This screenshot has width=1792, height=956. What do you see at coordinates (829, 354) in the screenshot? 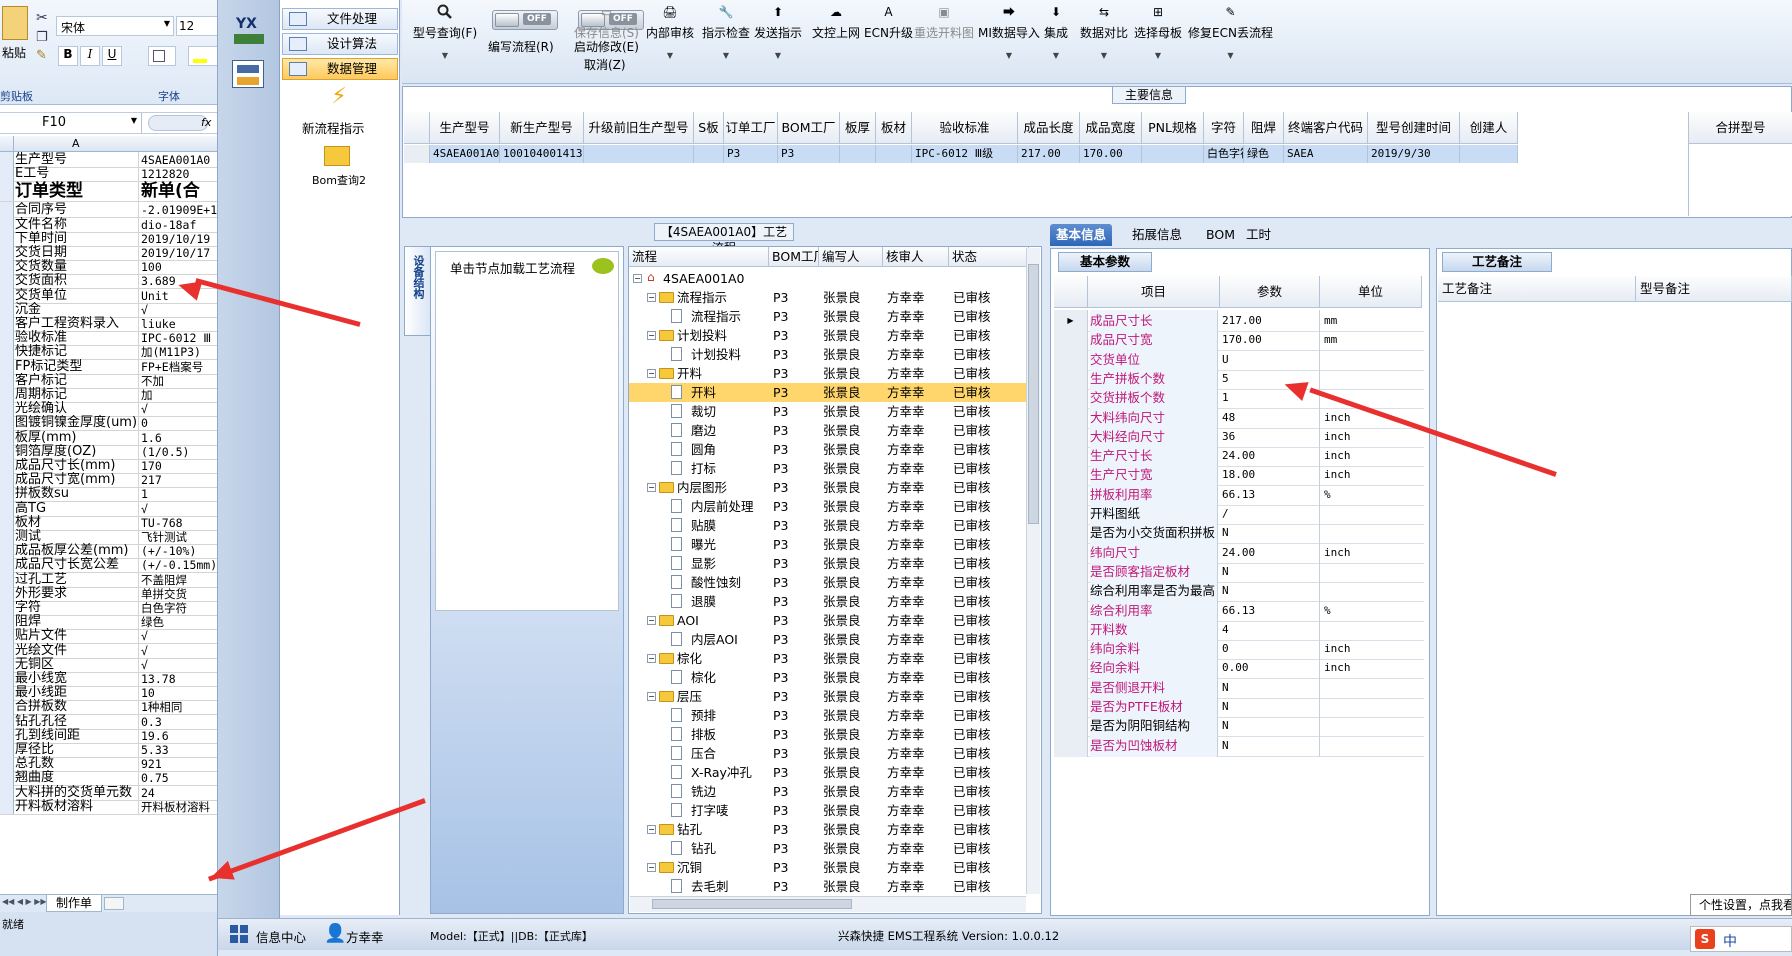
I see `tree-row: 计划投料 P3 张景良 方幸幸 已审核` at bounding box center [829, 354].